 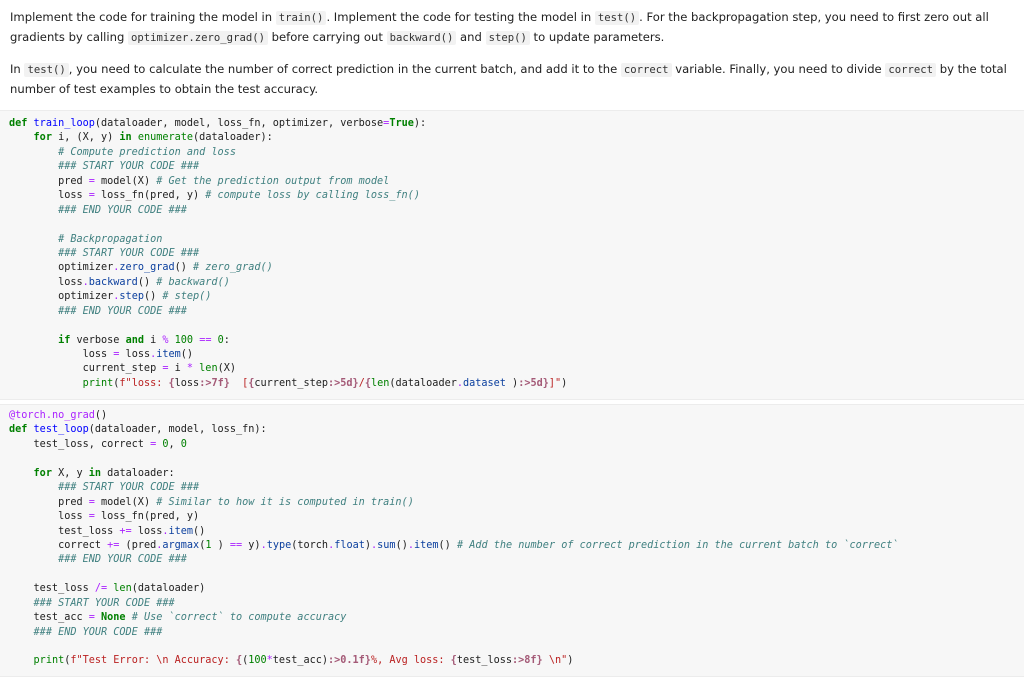 What do you see at coordinates (288, 369) in the screenshot?
I see `code-line: current_step = i * len(X)` at bounding box center [288, 369].